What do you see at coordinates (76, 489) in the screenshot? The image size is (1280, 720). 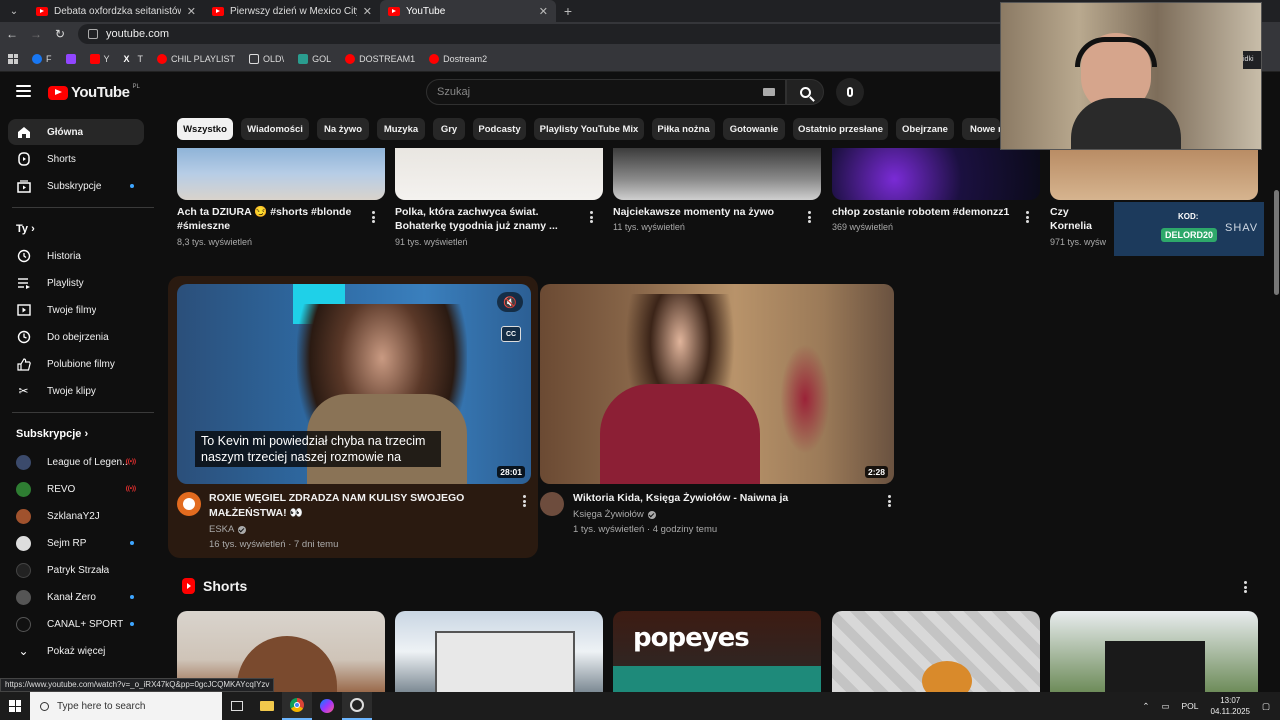 I see `sidebar-subscription: REVO ((•))` at bounding box center [76, 489].